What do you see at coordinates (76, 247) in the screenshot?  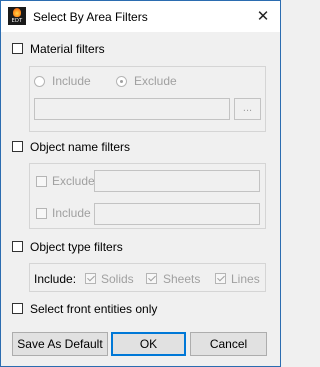 I see `object-type-filters-label: Object type filters` at bounding box center [76, 247].